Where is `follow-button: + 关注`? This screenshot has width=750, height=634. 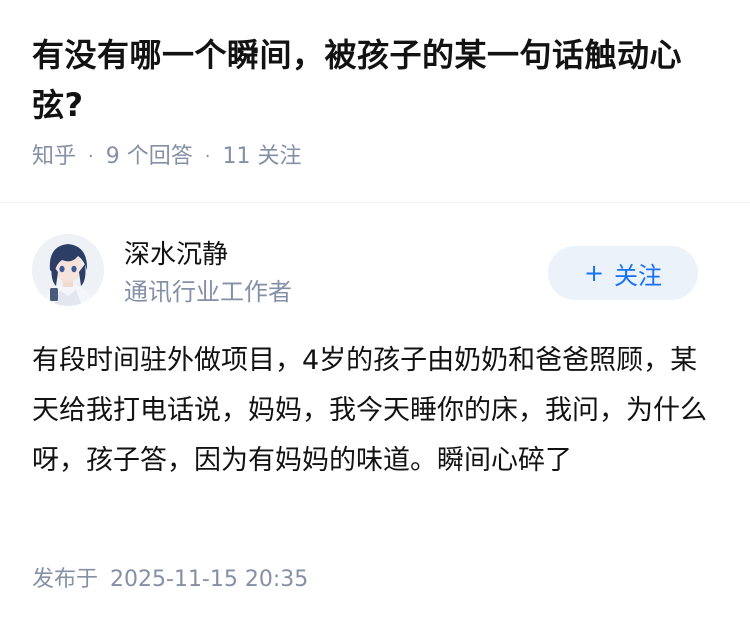 follow-button: + 关注 is located at coordinates (623, 273).